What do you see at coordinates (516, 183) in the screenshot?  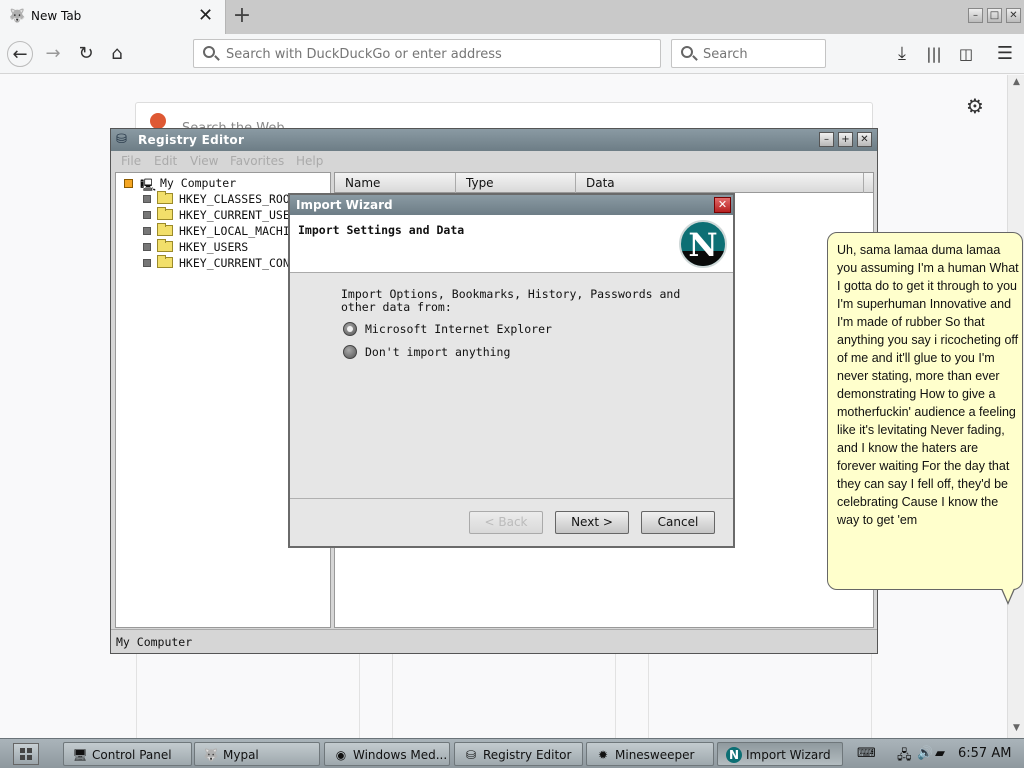 I see `column-type: Type` at bounding box center [516, 183].